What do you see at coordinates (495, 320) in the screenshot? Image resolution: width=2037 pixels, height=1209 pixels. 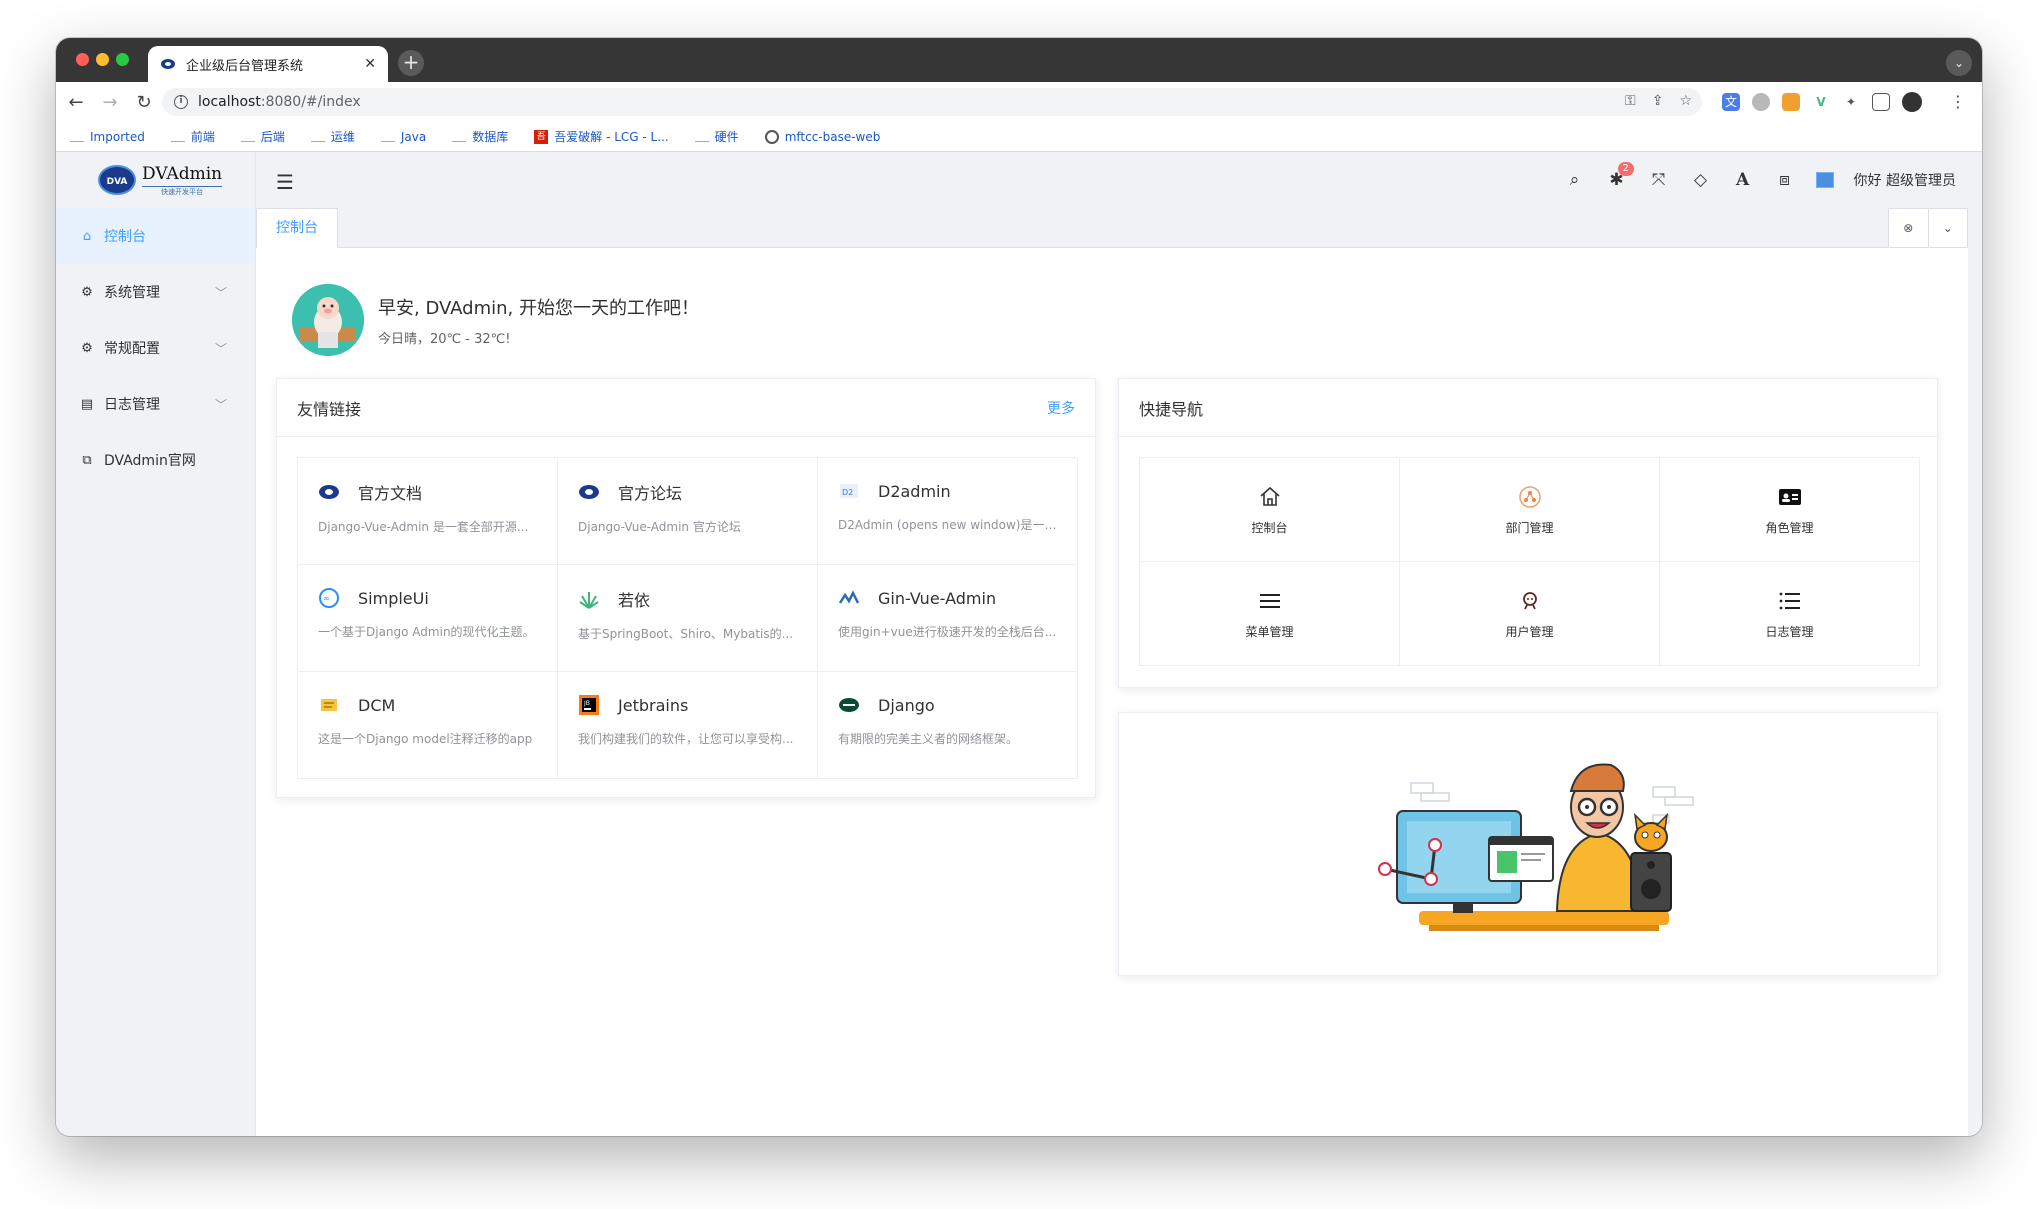 I see `welcome-section: 早安, DVAdmin, 开始您一天的工作吧！ 今日晴，20℃ - 32℃!` at bounding box center [495, 320].